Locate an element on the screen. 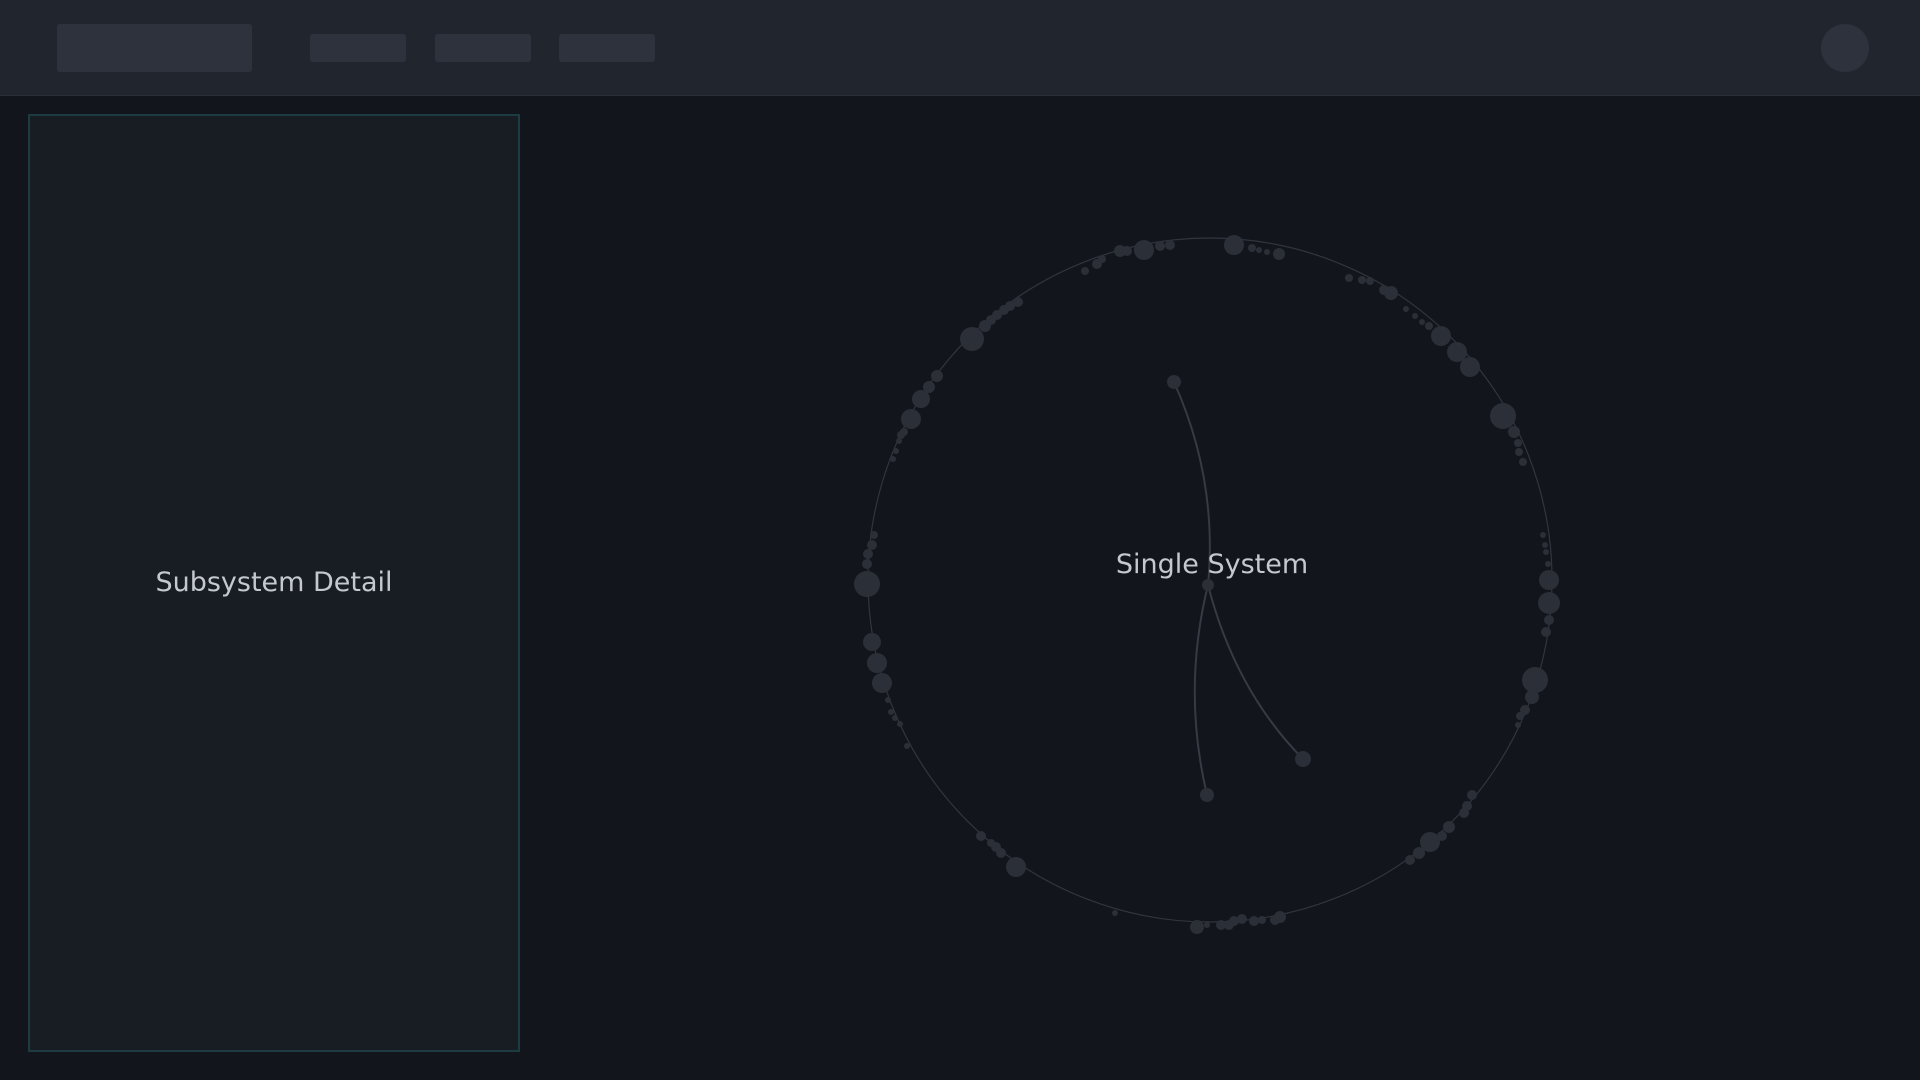  graph-center-label: Single System is located at coordinates (1212, 564).